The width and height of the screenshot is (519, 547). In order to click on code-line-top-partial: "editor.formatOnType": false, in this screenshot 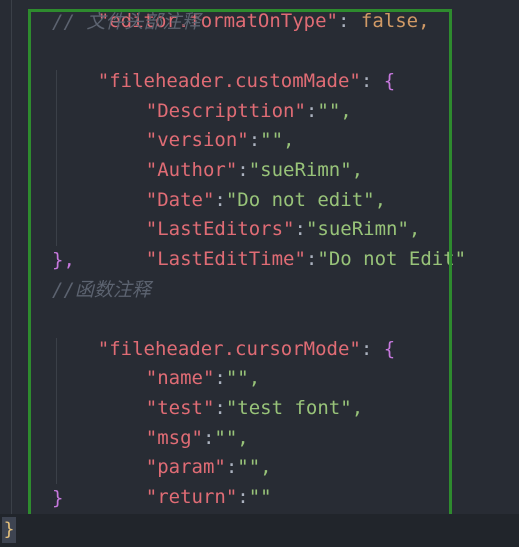, I will do `click(263, 21)`.